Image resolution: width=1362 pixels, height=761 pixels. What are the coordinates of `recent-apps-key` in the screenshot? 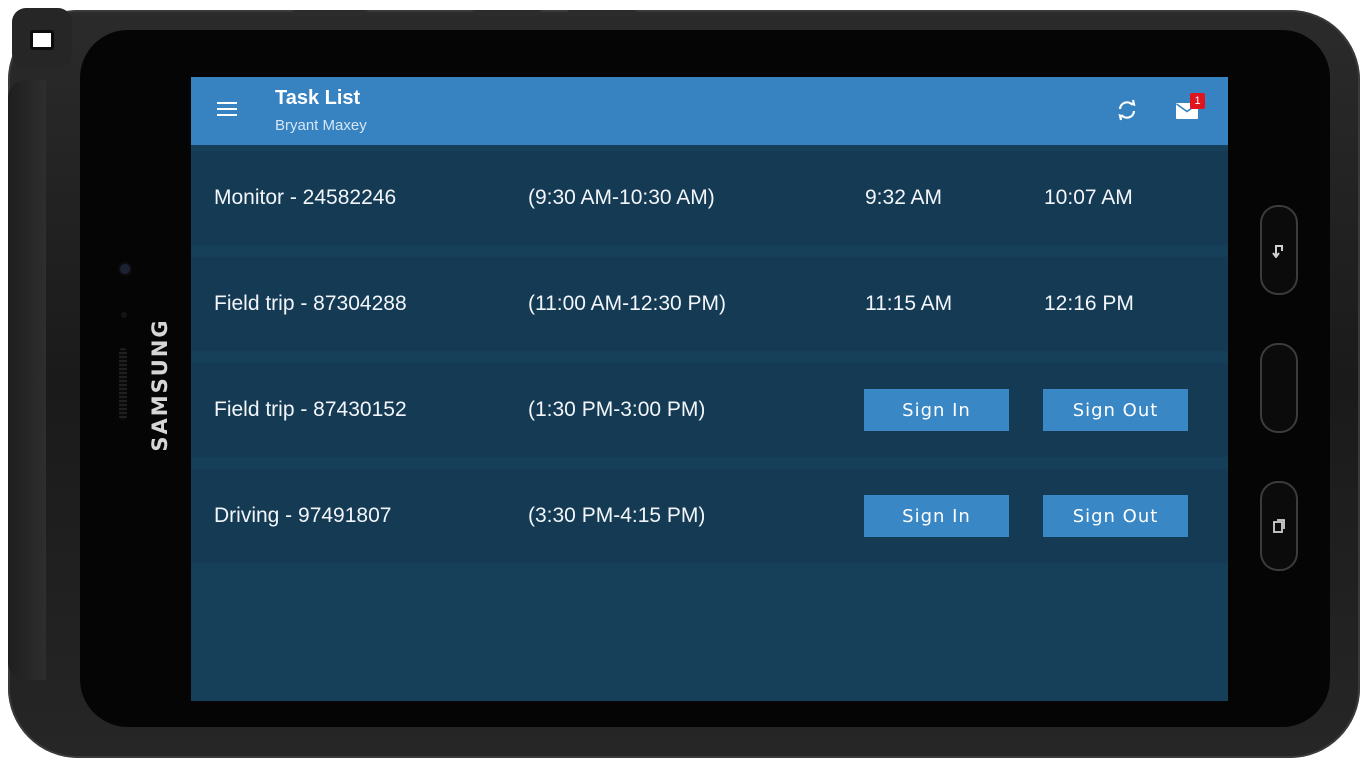 It's located at (1279, 526).